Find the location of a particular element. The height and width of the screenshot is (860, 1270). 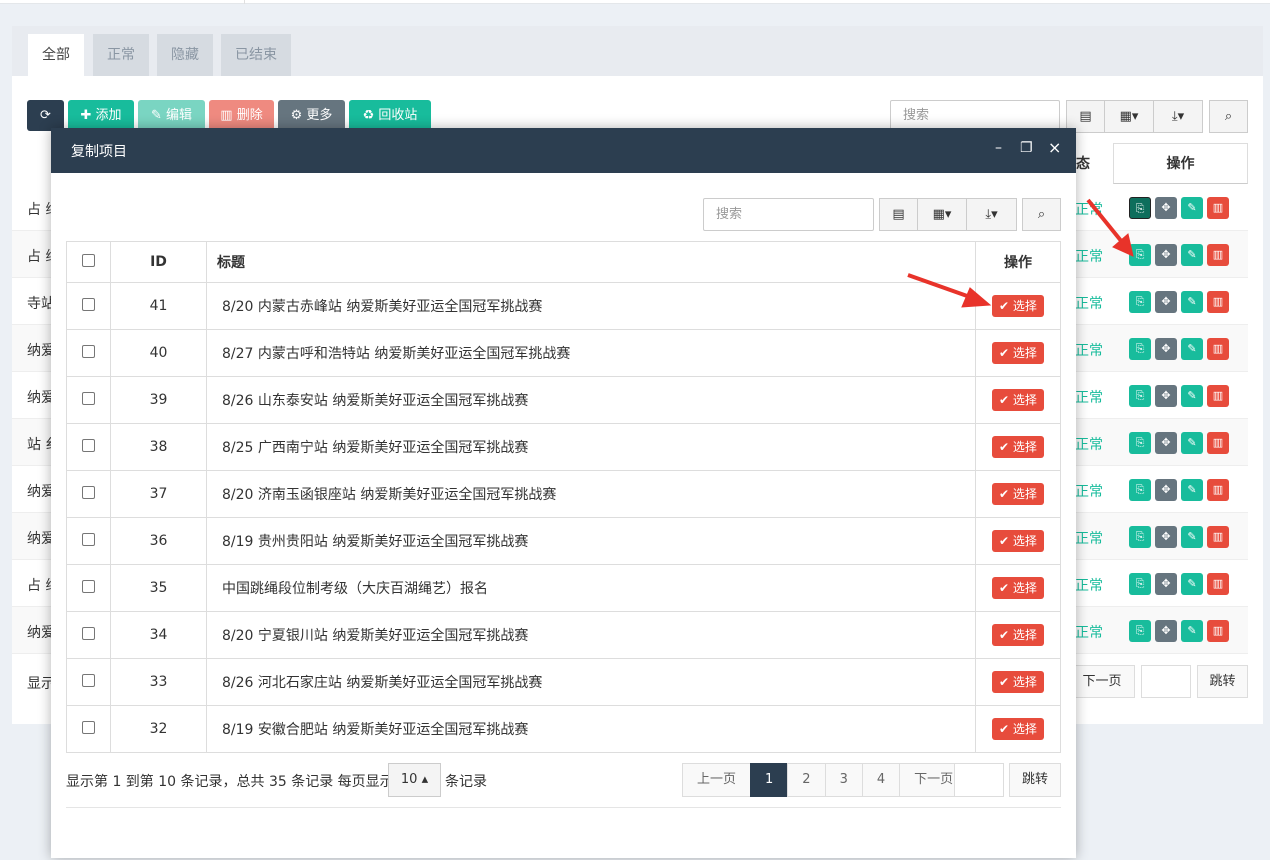

page-1-button: 1 is located at coordinates (769, 780).